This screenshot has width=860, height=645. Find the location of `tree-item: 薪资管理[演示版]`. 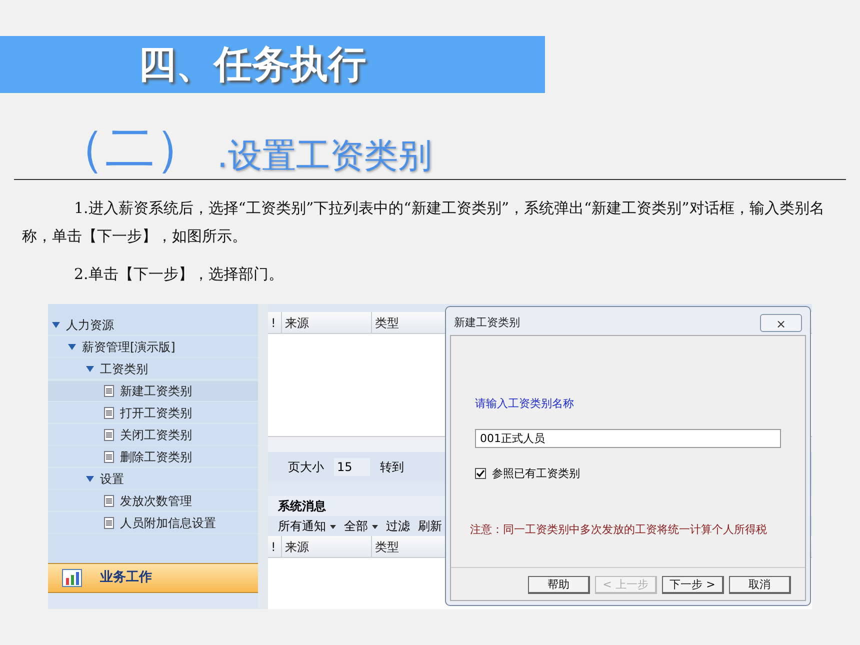

tree-item: 薪资管理[演示版] is located at coordinates (129, 347).